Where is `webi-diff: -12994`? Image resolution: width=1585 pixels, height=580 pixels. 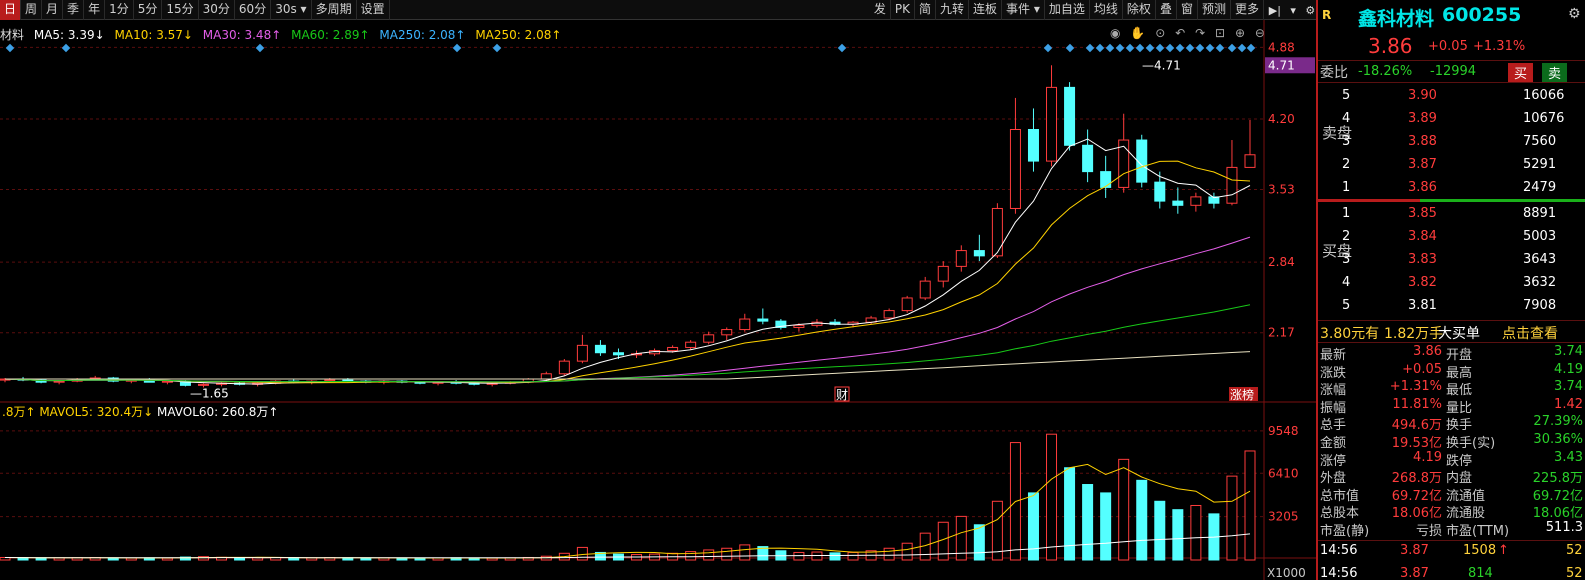
webi-diff: -12994 is located at coordinates (1453, 71).